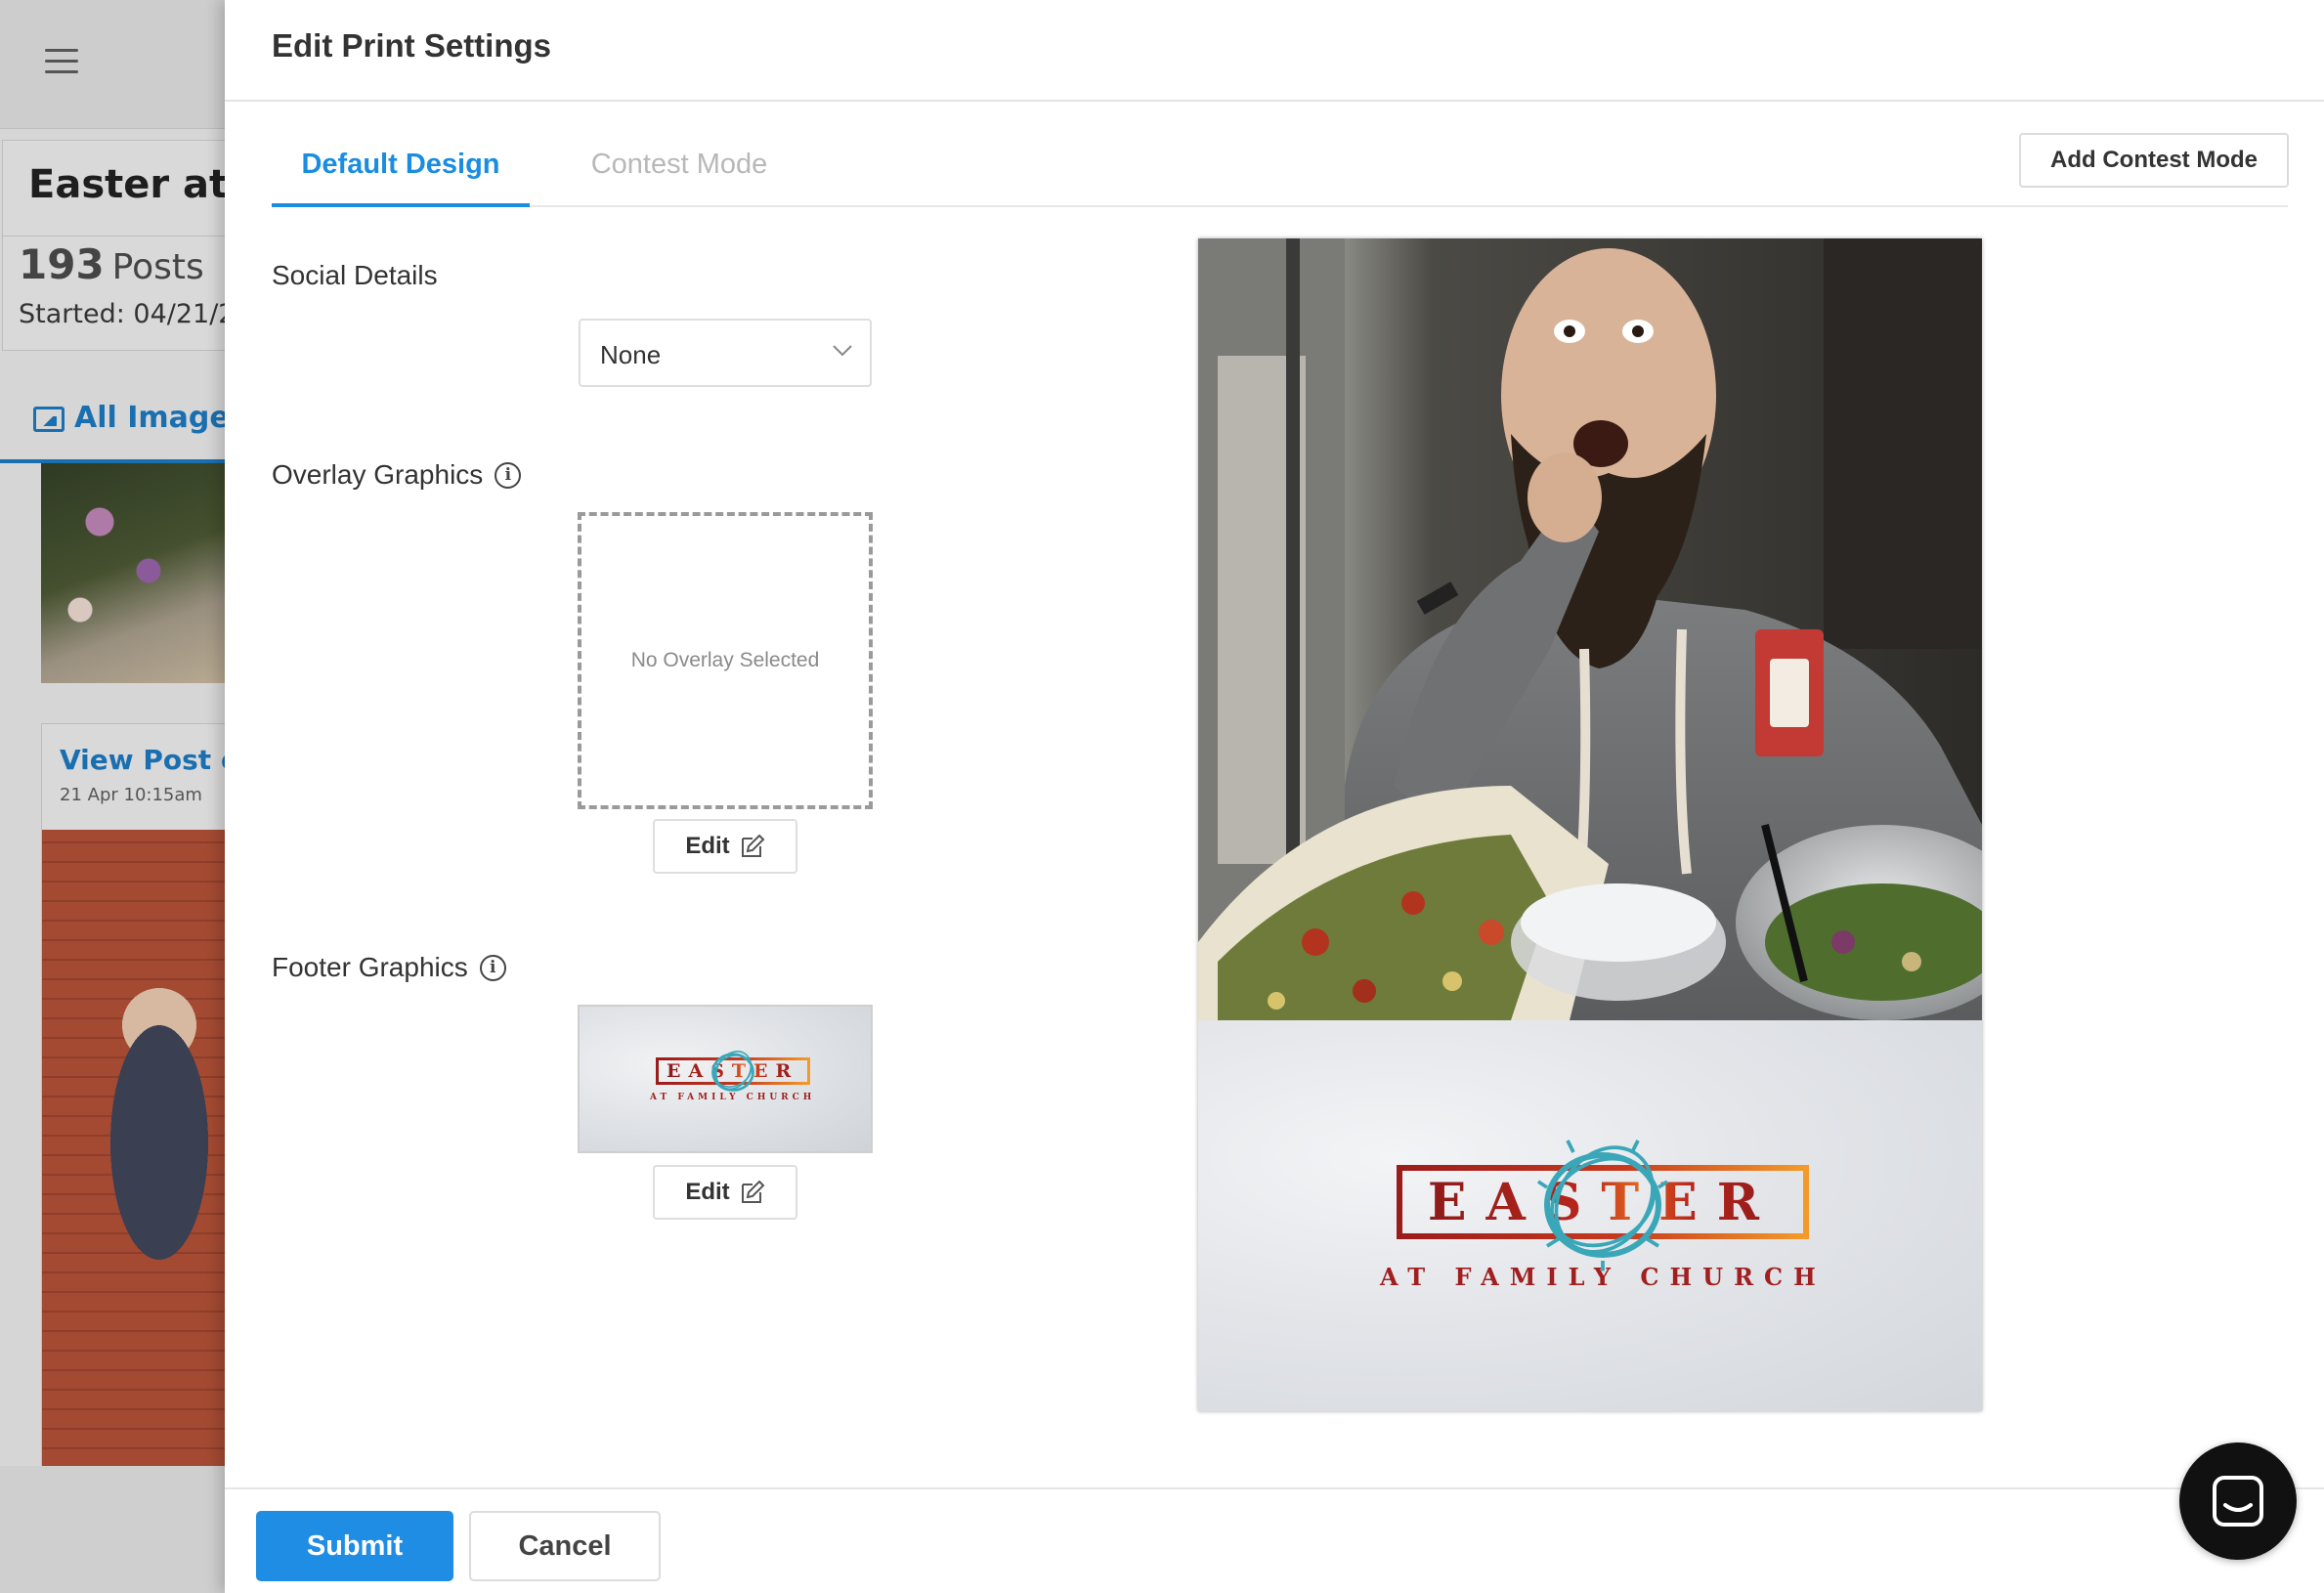 The image size is (2324, 1593). Describe the element at coordinates (154, 418) in the screenshot. I see `tab-all-images-label: All Images` at that location.